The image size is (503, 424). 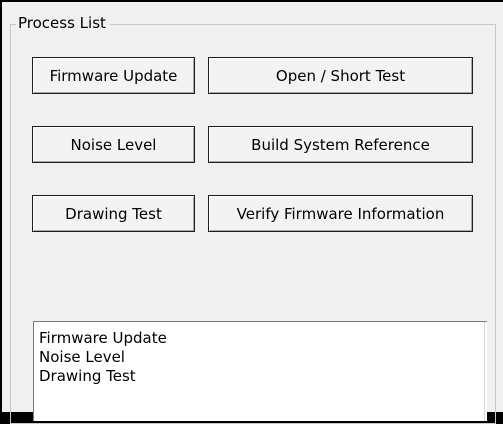 What do you see at coordinates (340, 213) in the screenshot?
I see `verify-firmware-information-button: Verify Firmware Information` at bounding box center [340, 213].